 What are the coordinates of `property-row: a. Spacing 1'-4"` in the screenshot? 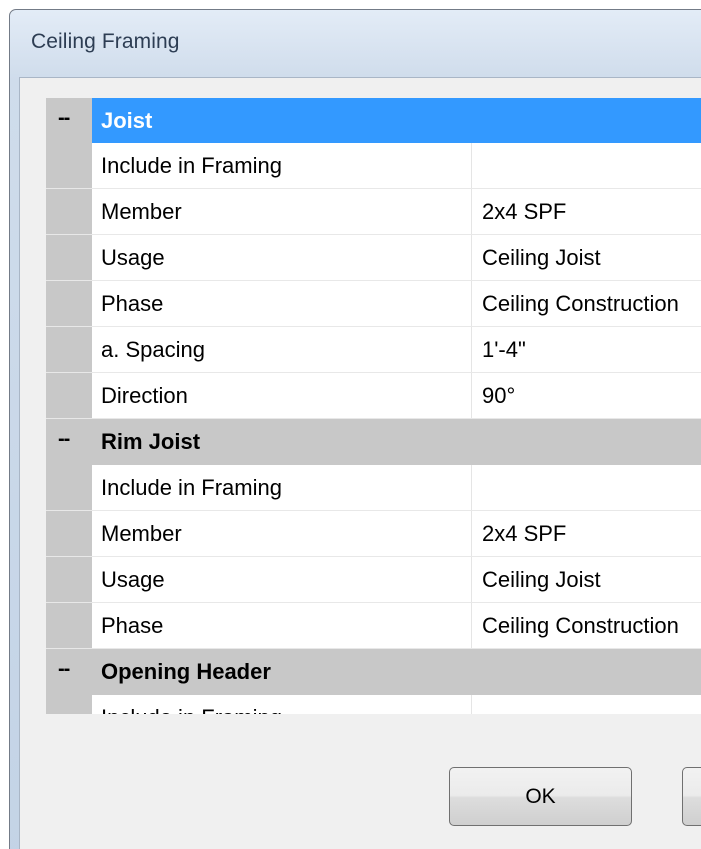 It's located at (373, 350).